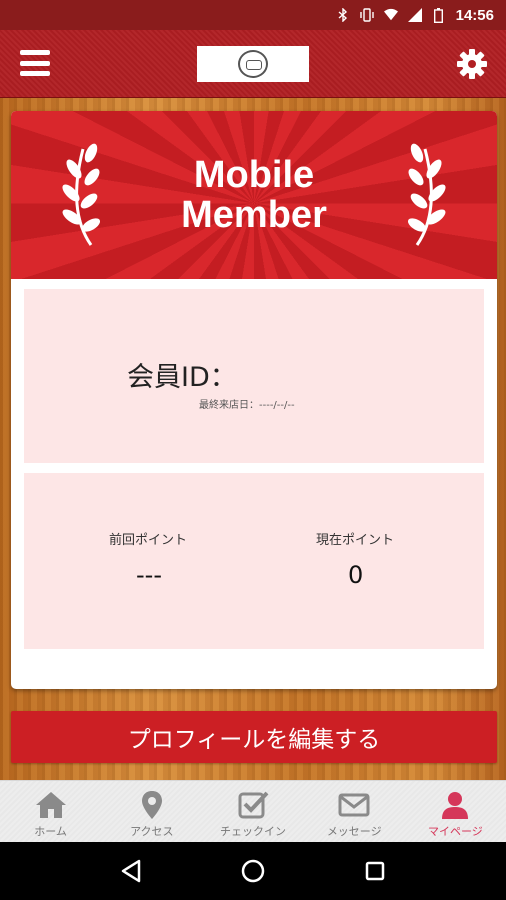 The width and height of the screenshot is (506, 900). Describe the element at coordinates (131, 871) in the screenshot. I see `back-icon` at that location.